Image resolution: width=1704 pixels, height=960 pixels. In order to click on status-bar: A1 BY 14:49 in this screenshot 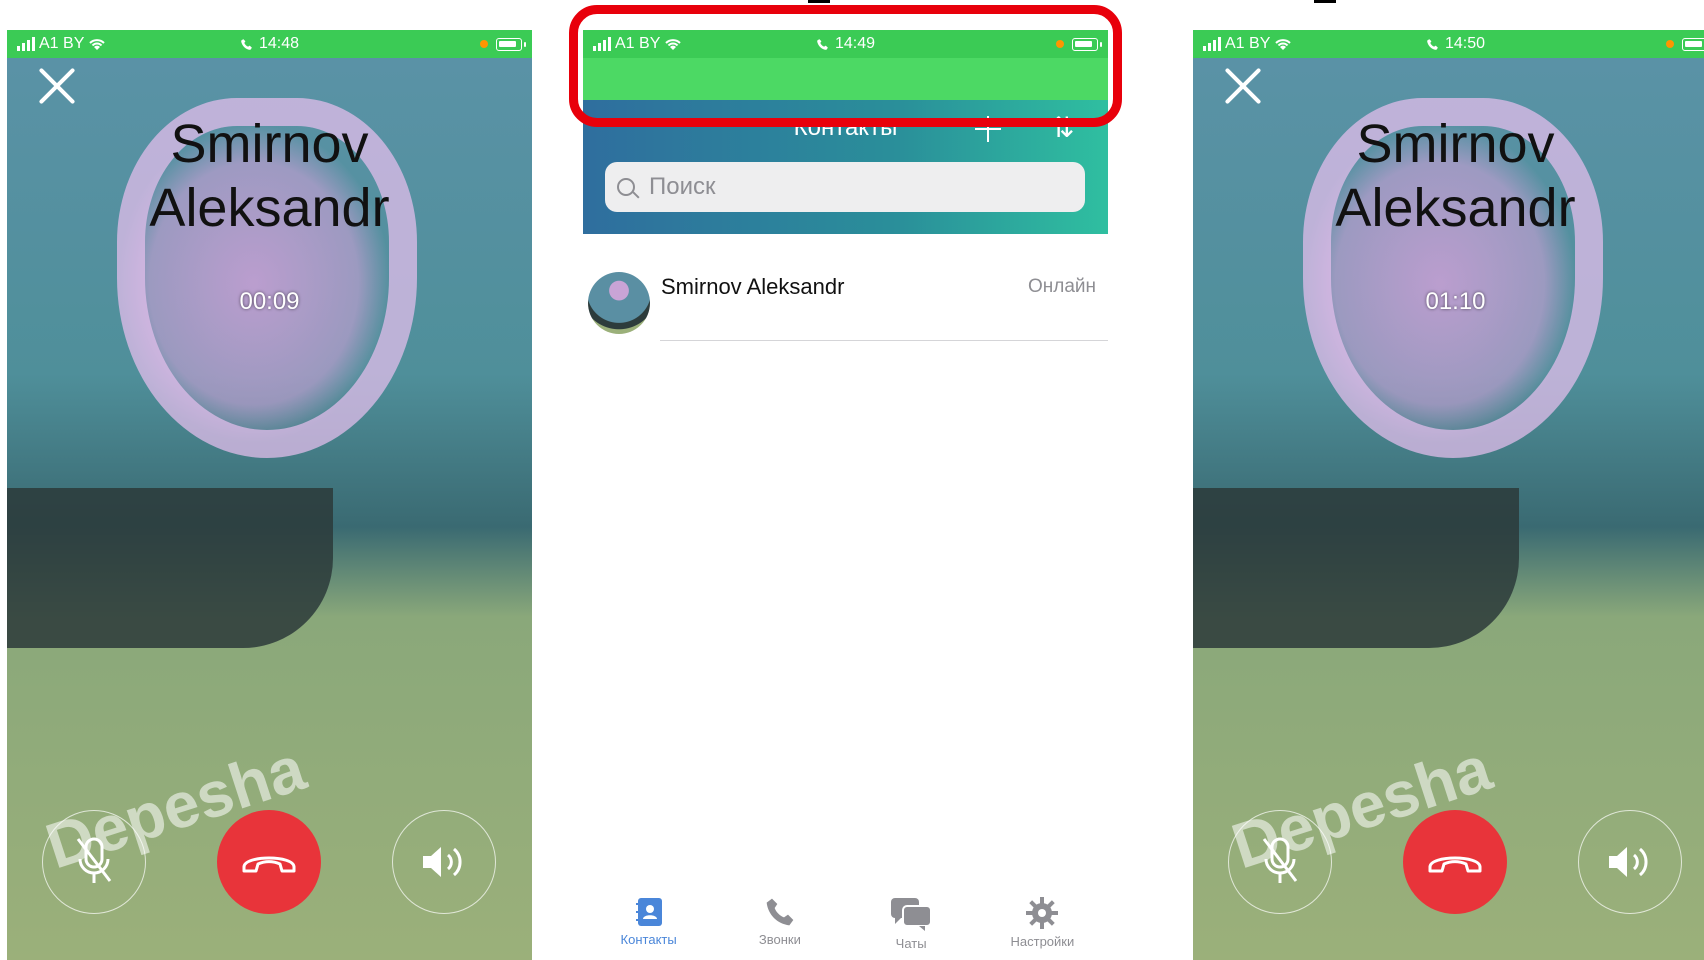, I will do `click(845, 44)`.